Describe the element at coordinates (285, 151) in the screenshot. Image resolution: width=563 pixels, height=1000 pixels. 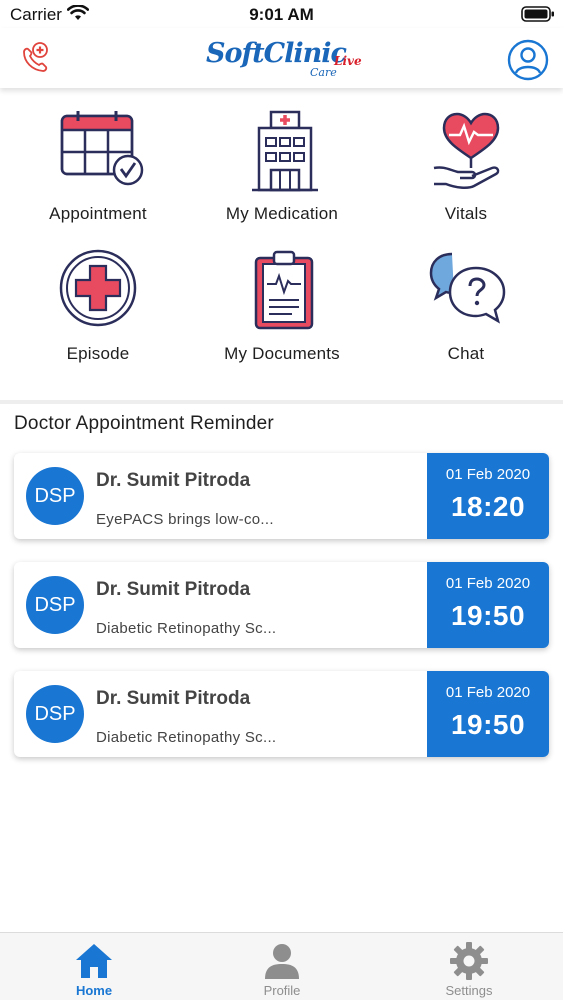
I see `hospital-icon` at that location.